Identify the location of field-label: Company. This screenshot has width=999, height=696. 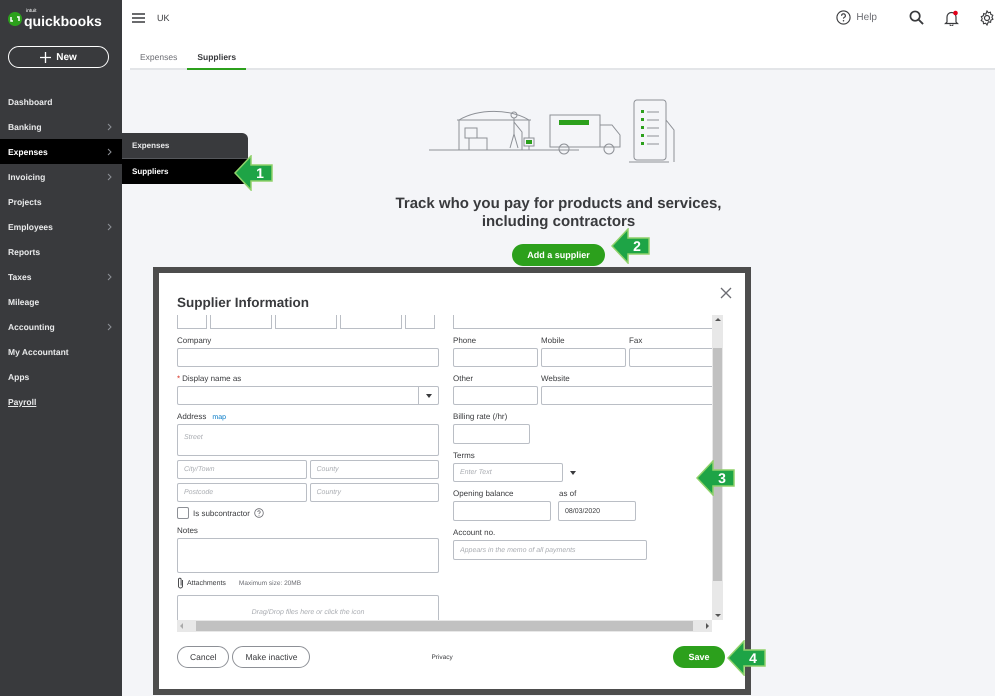
(194, 340).